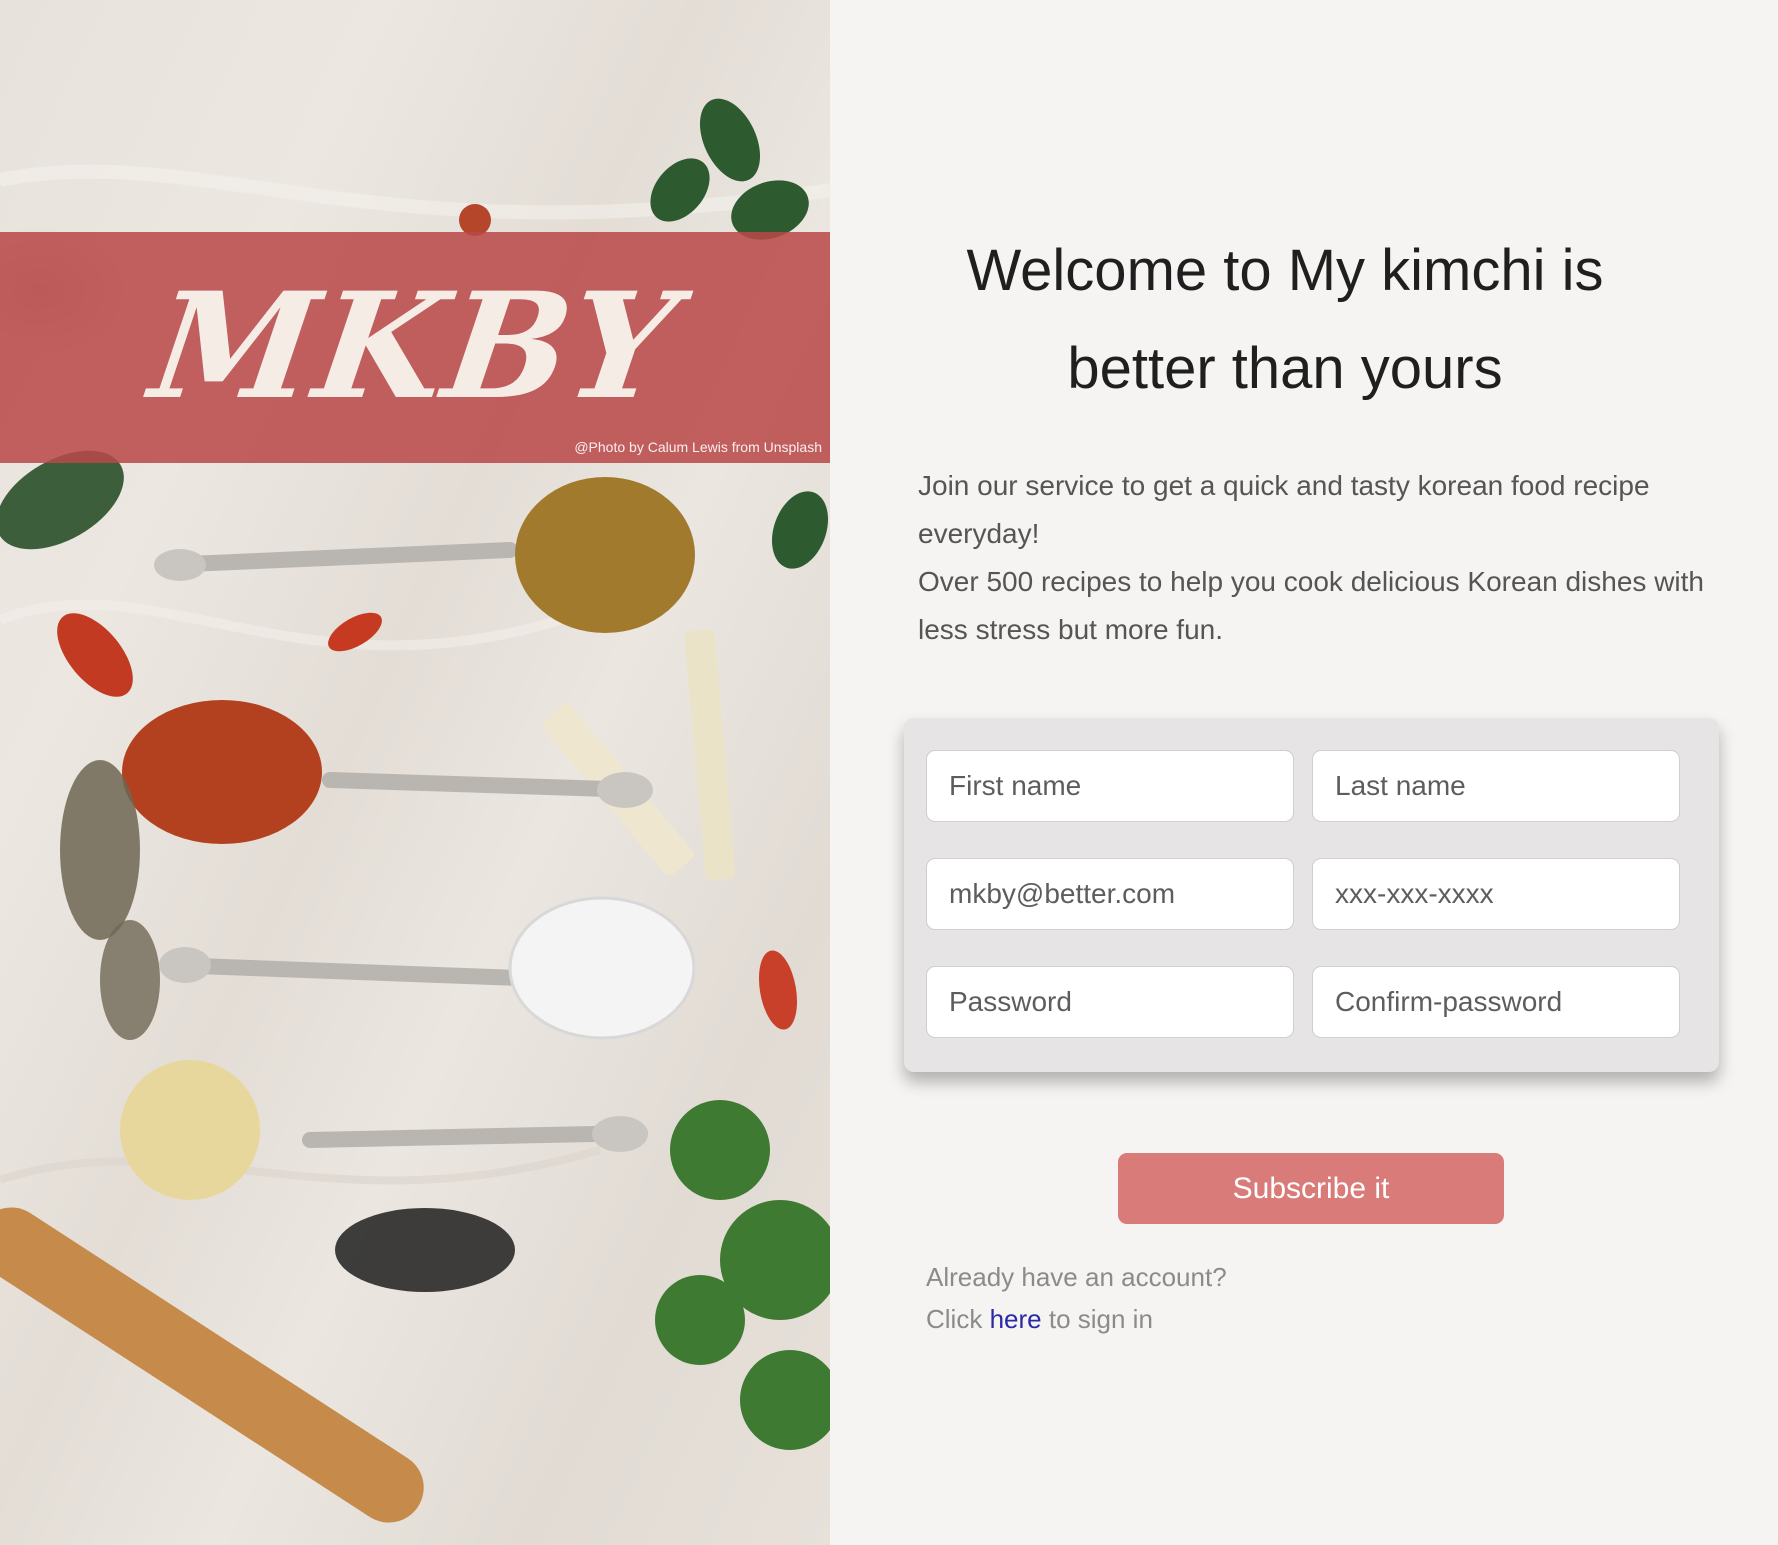 This screenshot has height=1545, width=1778. I want to click on signin-question: Already have an account?, so click(1076, 1277).